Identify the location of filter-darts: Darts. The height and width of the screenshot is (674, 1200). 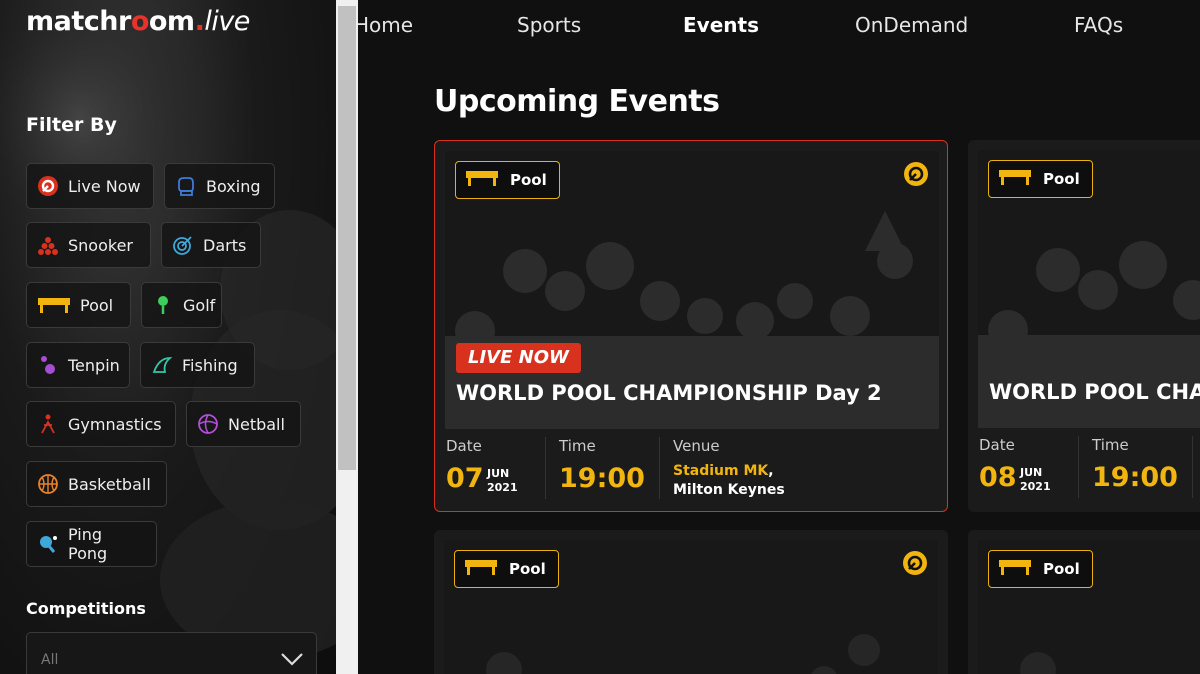
(211, 245).